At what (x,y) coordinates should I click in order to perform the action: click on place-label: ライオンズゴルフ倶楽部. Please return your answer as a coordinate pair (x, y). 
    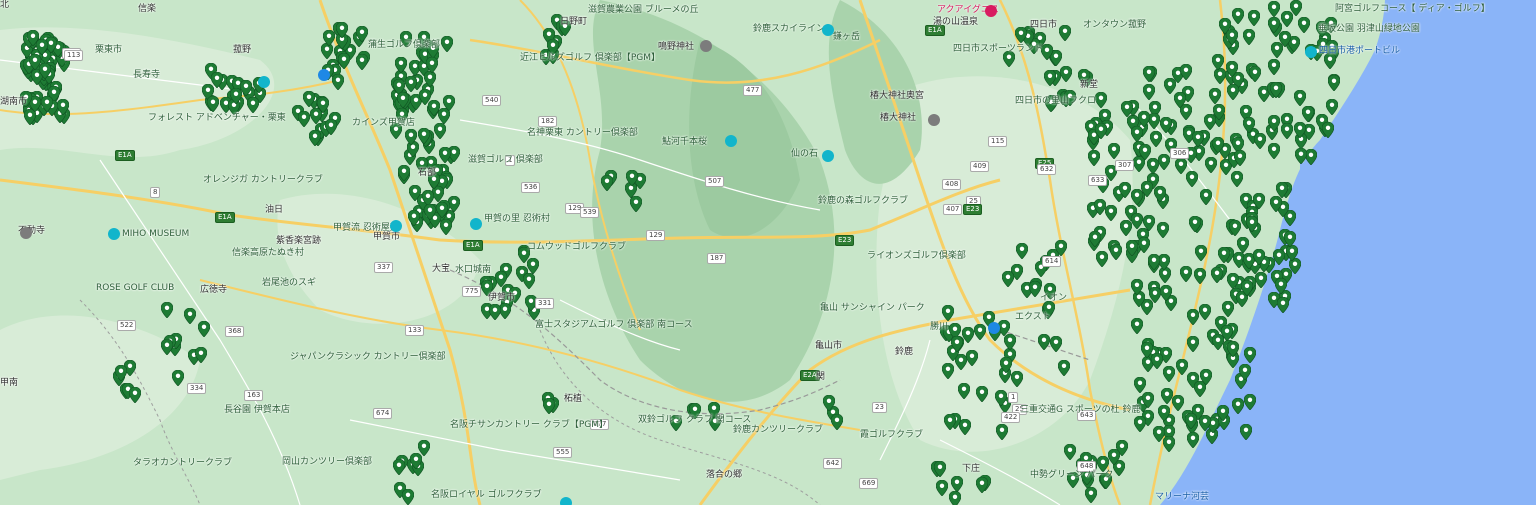
    Looking at the image, I should click on (916, 256).